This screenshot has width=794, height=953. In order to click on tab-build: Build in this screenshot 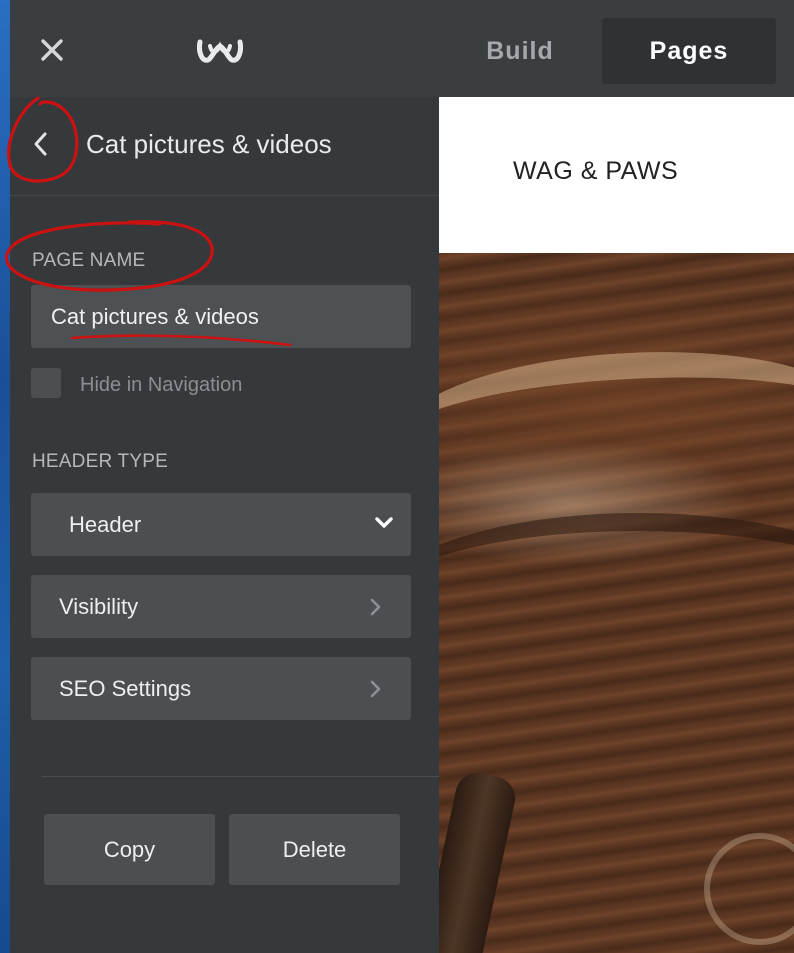, I will do `click(520, 51)`.